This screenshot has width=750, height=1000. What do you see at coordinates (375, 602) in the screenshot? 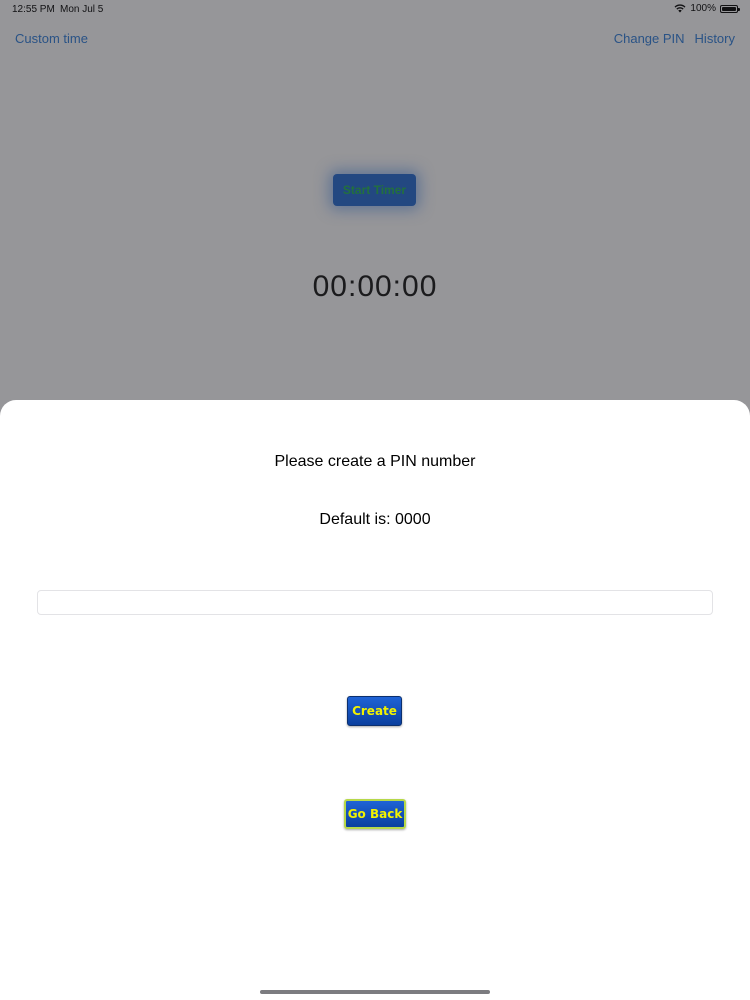
I see `pin-input` at bounding box center [375, 602].